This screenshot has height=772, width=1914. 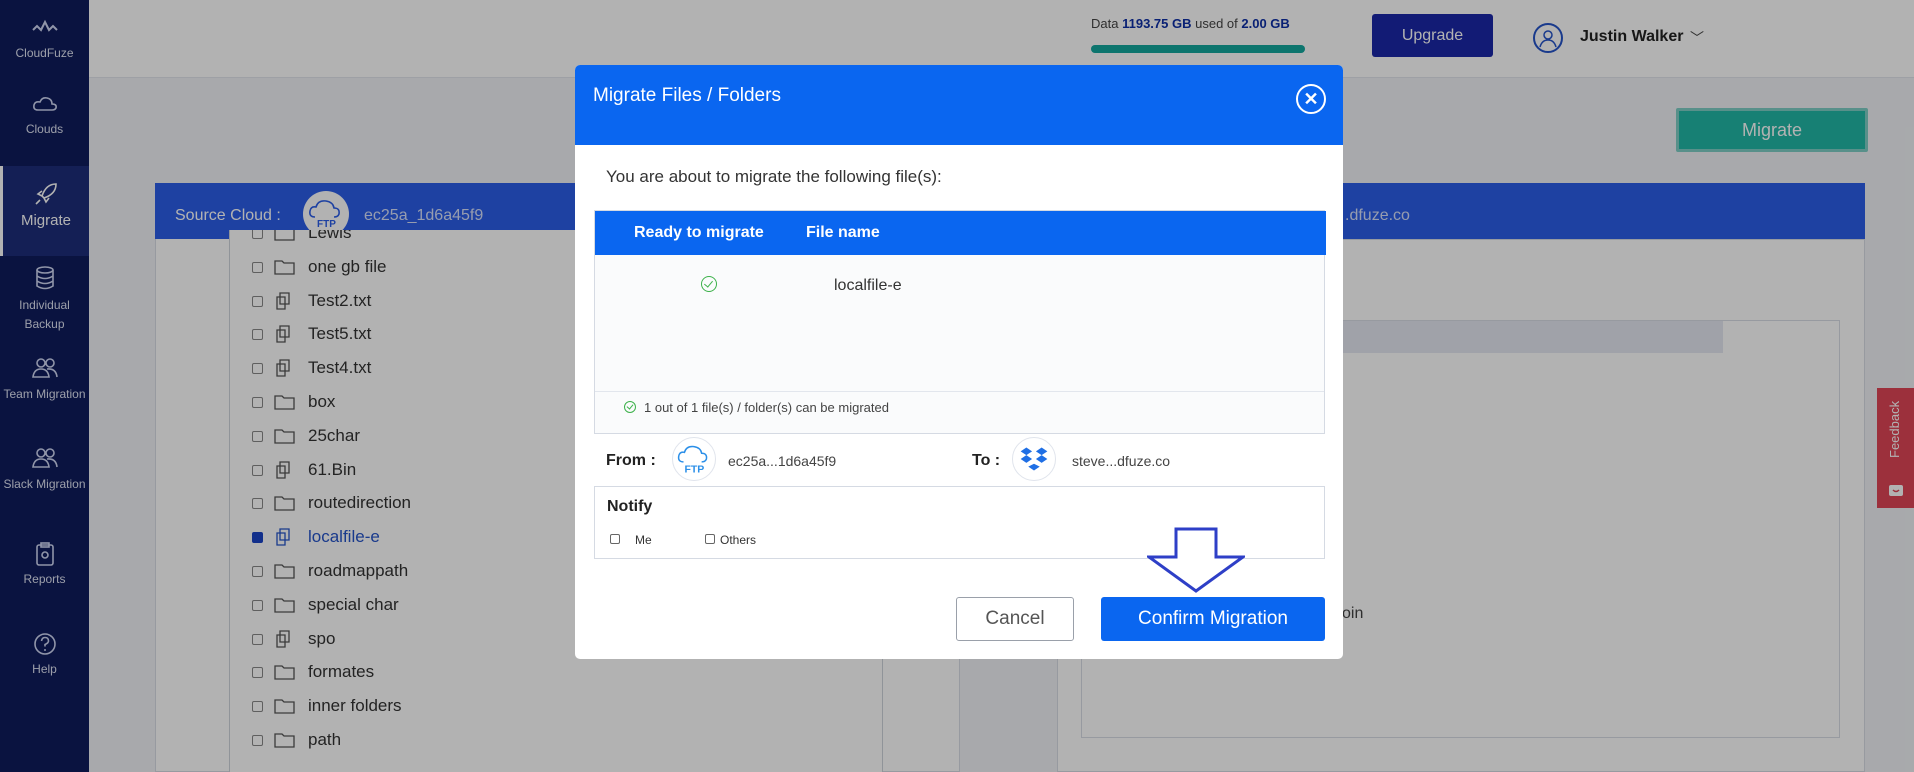 What do you see at coordinates (615, 539) in the screenshot?
I see `notify-me-checkbox` at bounding box center [615, 539].